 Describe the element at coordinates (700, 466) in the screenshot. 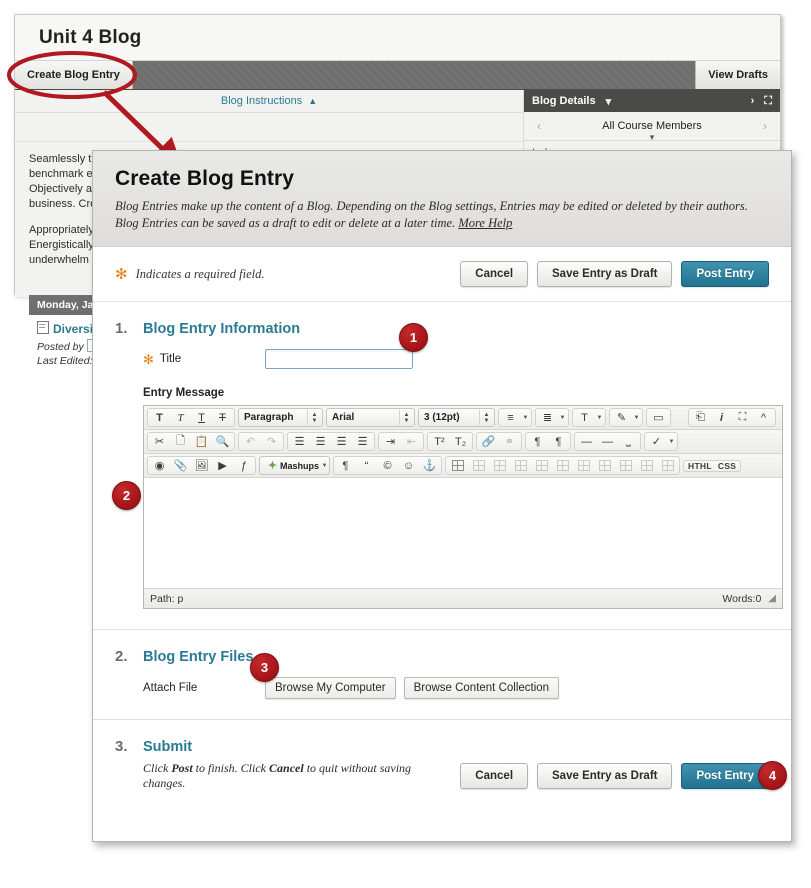

I see `html-source-button: HTHL` at that location.